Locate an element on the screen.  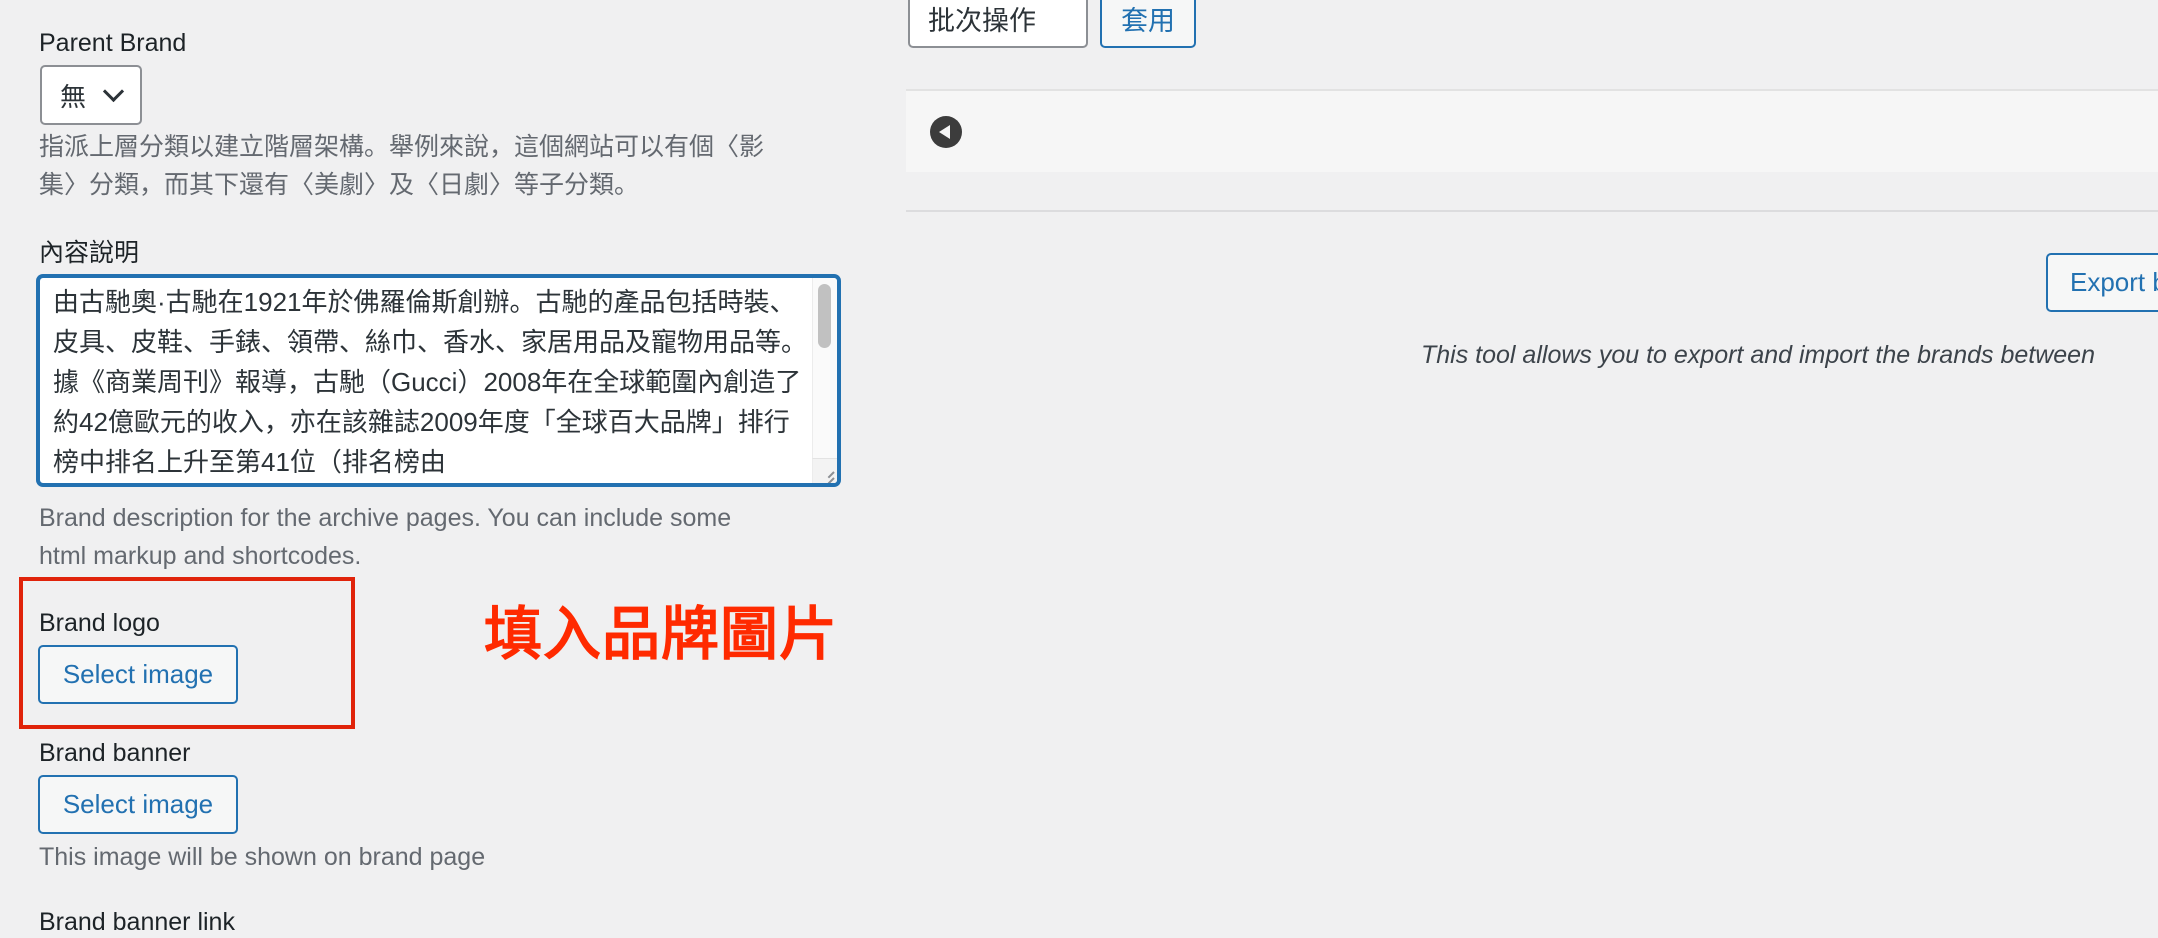
section-divider is located at coordinates (1532, 211).